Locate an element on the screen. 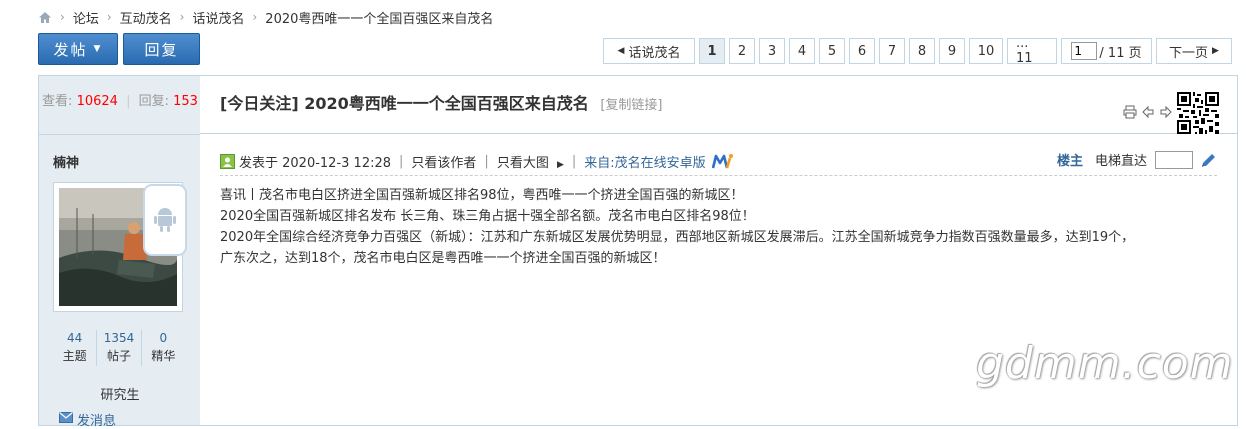 This screenshot has height=429, width=1246. breadcrumb-thread: 2020粤西唯一一个全国百强区来自茂名 is located at coordinates (379, 17).